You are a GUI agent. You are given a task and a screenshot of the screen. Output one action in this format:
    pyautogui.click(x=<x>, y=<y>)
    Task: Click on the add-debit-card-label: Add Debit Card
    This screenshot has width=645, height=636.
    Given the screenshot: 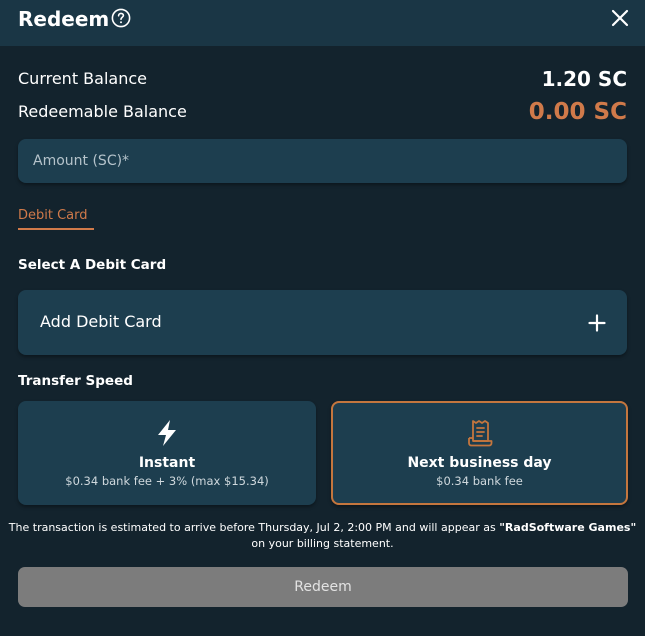 What is the action you would take?
    pyautogui.click(x=101, y=321)
    